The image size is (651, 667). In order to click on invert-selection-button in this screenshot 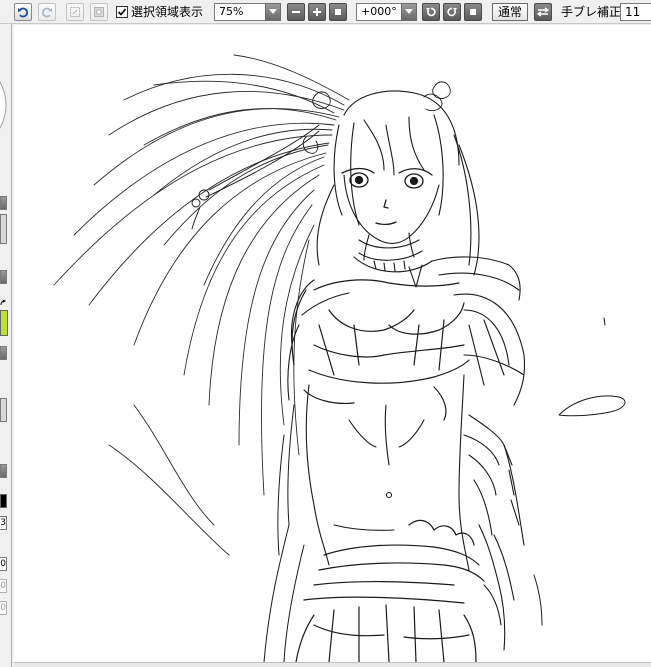, I will do `click(99, 12)`.